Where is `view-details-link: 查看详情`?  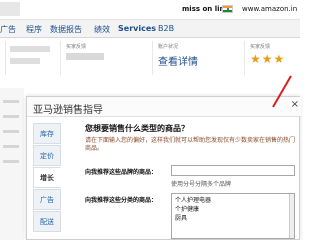 view-details-link: 查看详情 is located at coordinates (201, 60).